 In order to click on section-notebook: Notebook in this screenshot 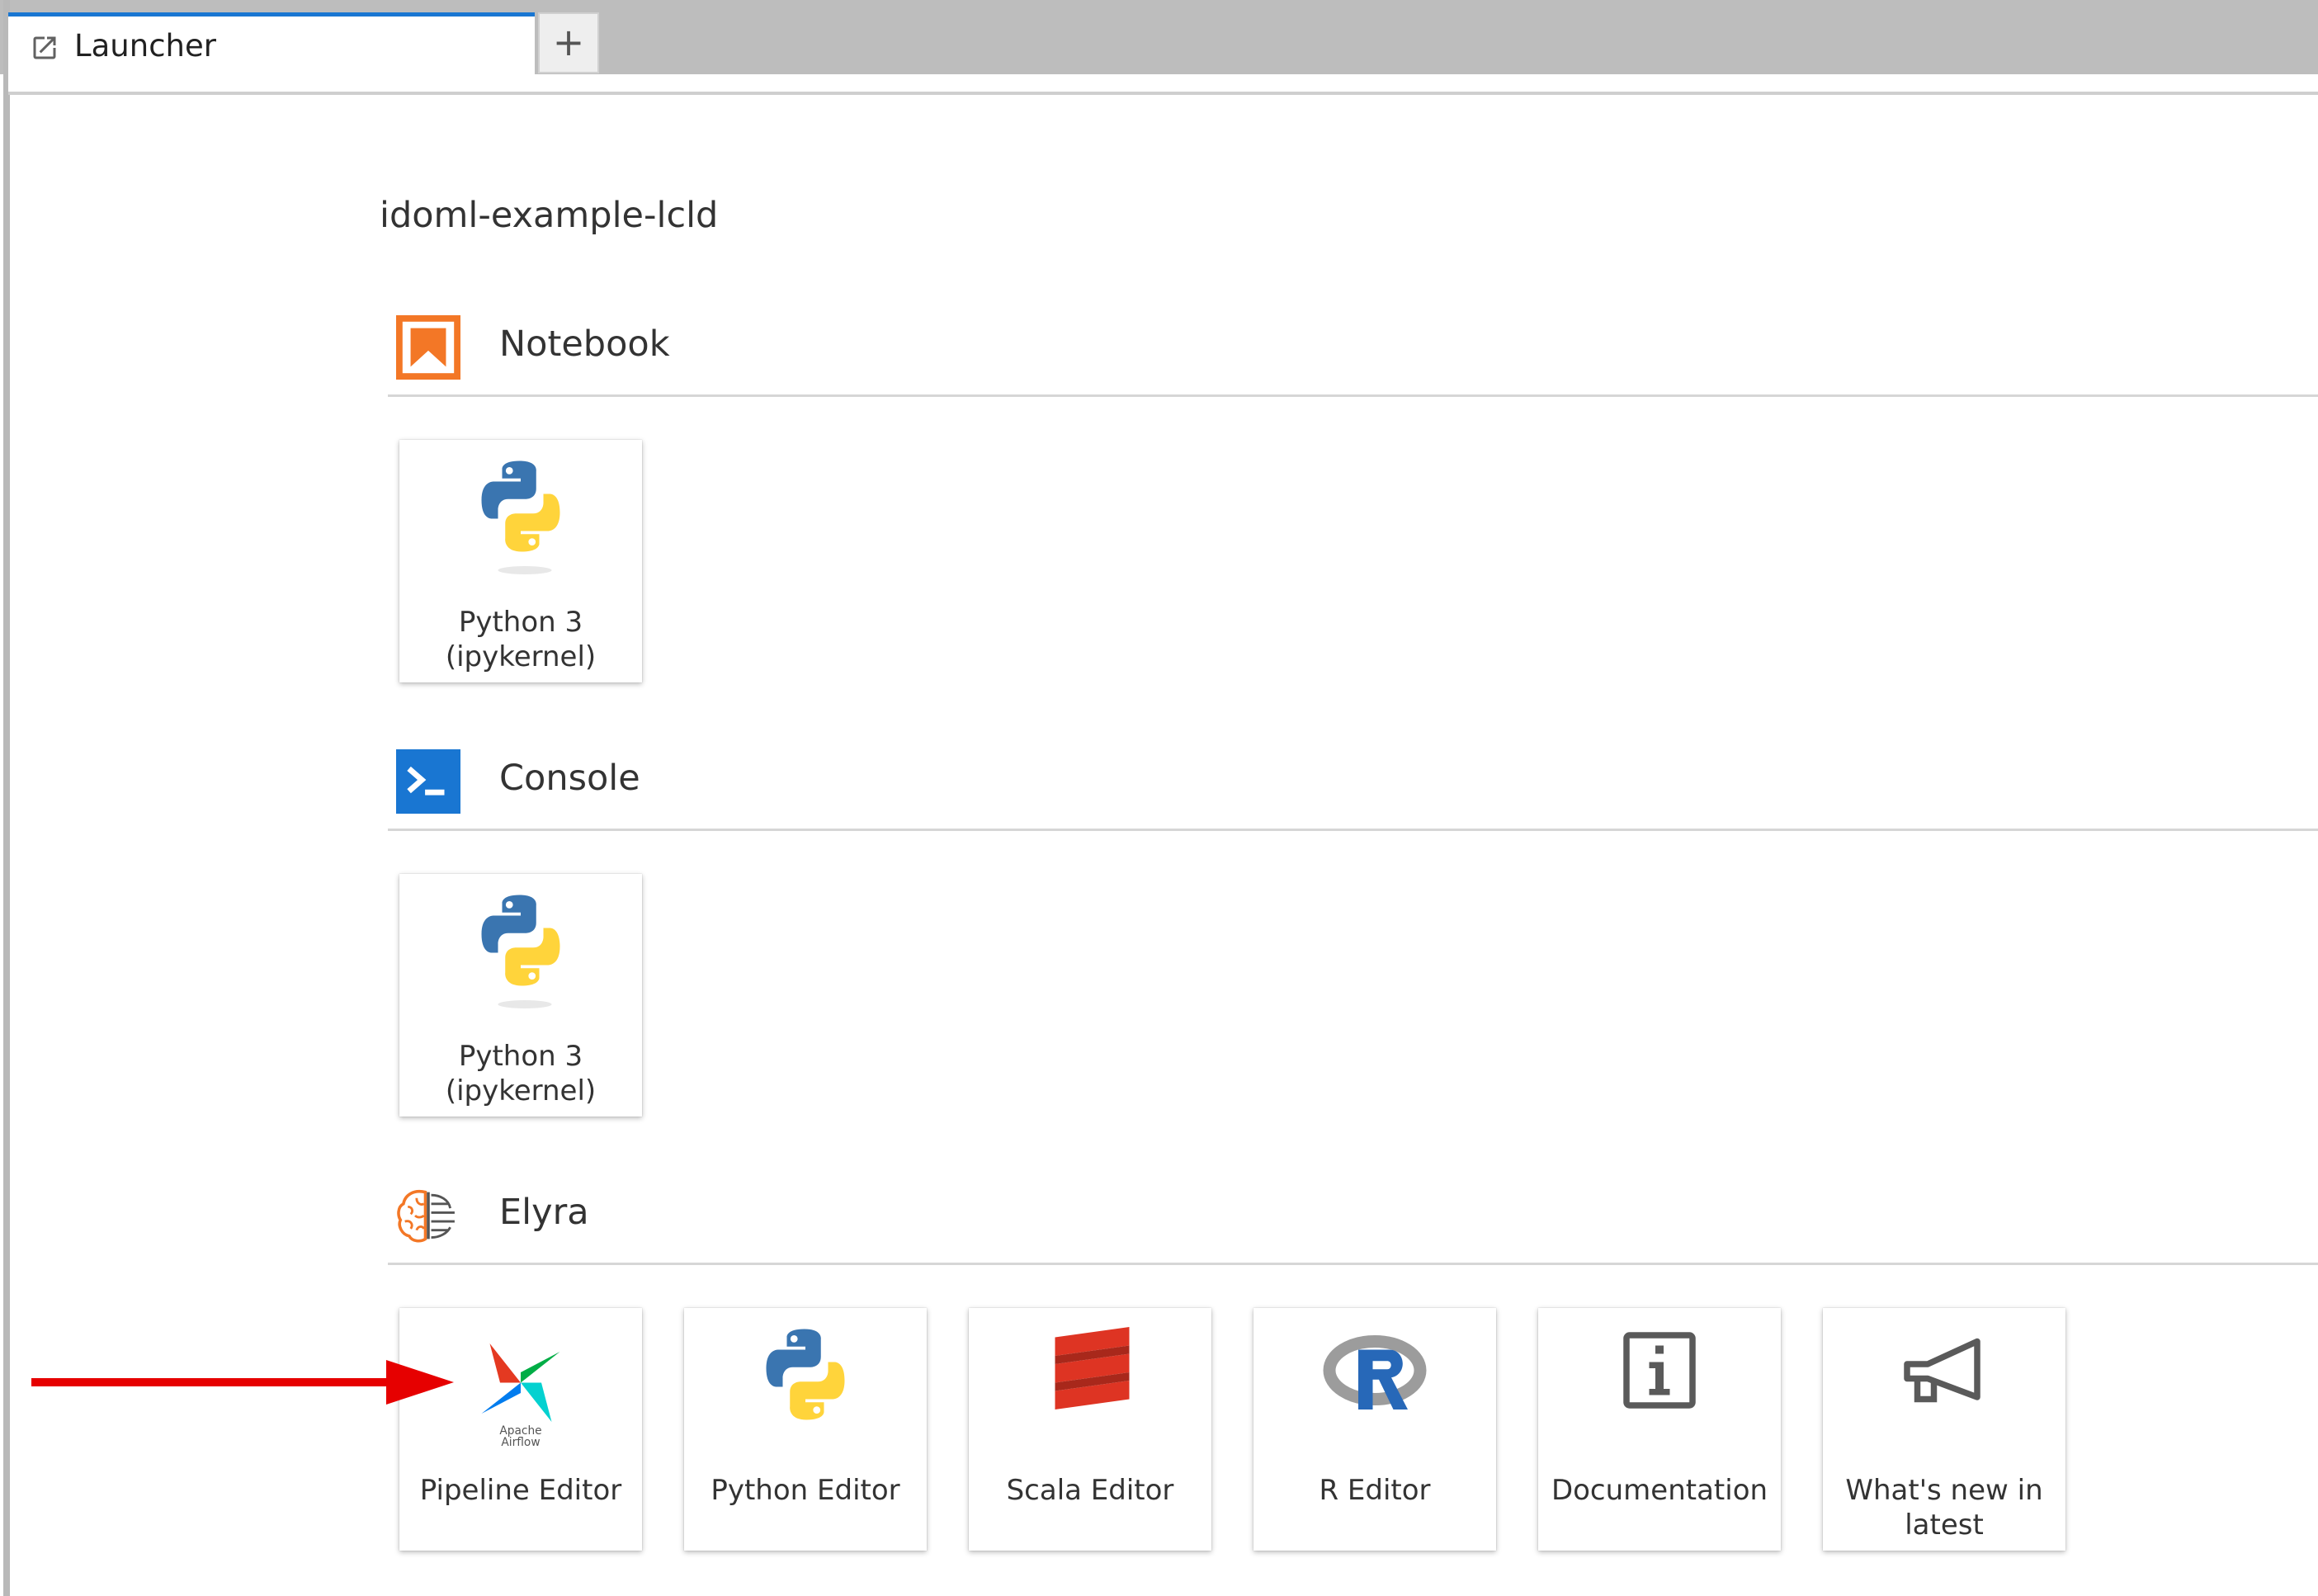, I will do `click(1353, 351)`.